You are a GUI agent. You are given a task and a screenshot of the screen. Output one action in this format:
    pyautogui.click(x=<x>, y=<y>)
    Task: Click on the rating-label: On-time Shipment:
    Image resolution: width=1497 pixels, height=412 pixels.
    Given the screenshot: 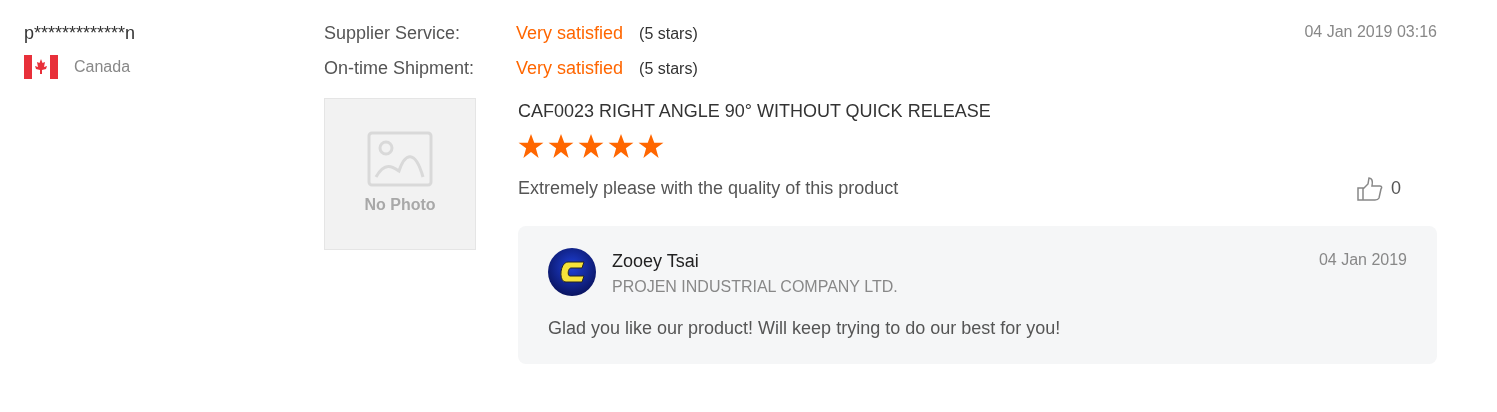 What is the action you would take?
    pyautogui.click(x=400, y=68)
    